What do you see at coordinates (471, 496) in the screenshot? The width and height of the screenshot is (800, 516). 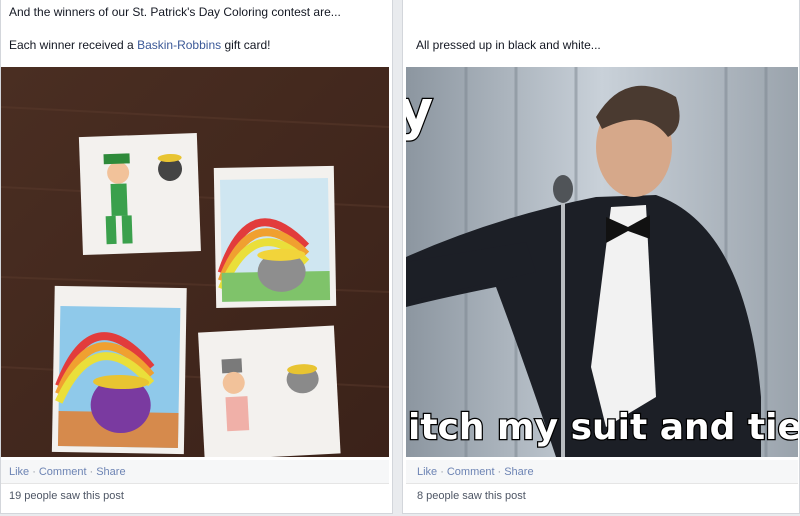 I see `post-reach-count: 8 people saw this post` at bounding box center [471, 496].